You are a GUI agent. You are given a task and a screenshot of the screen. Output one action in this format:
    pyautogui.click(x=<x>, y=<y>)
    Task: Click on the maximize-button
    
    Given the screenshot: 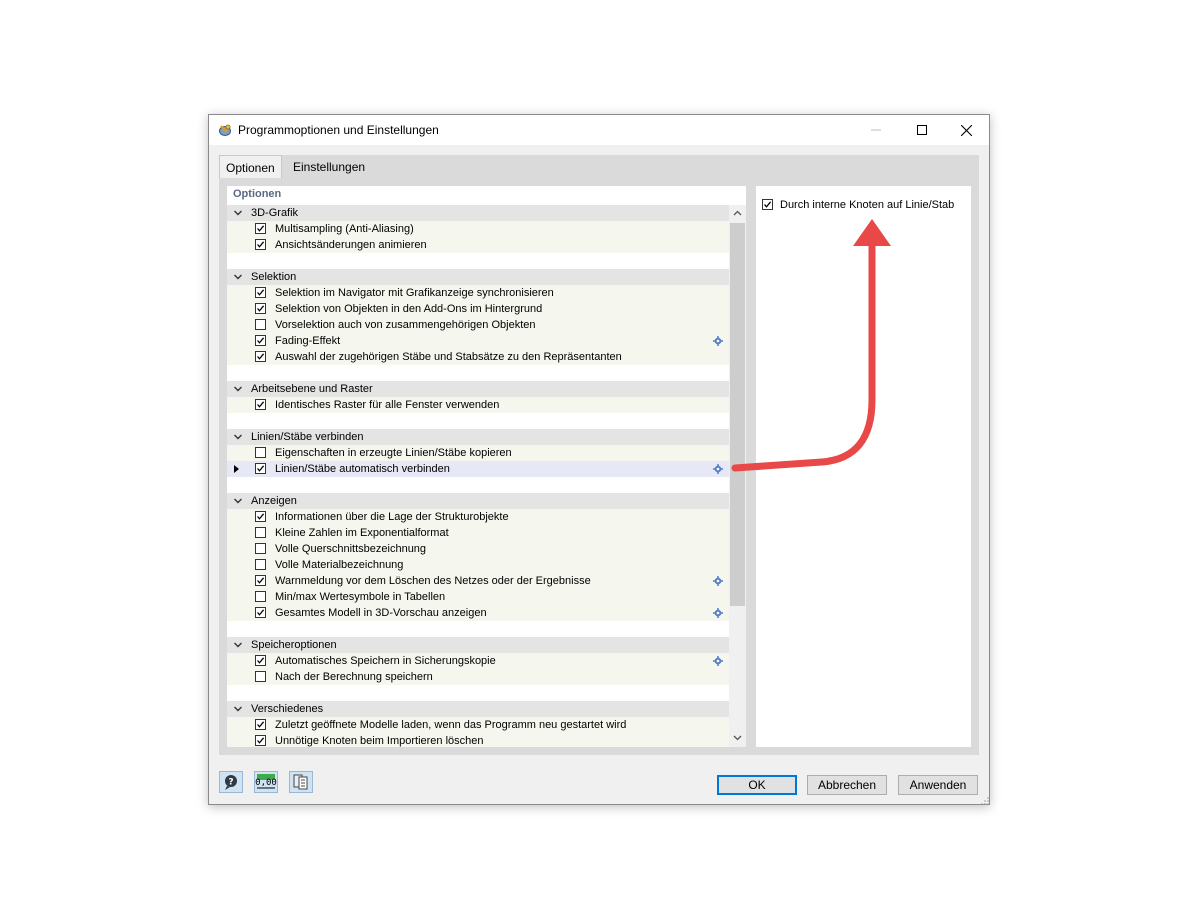 What is the action you would take?
    pyautogui.click(x=922, y=130)
    